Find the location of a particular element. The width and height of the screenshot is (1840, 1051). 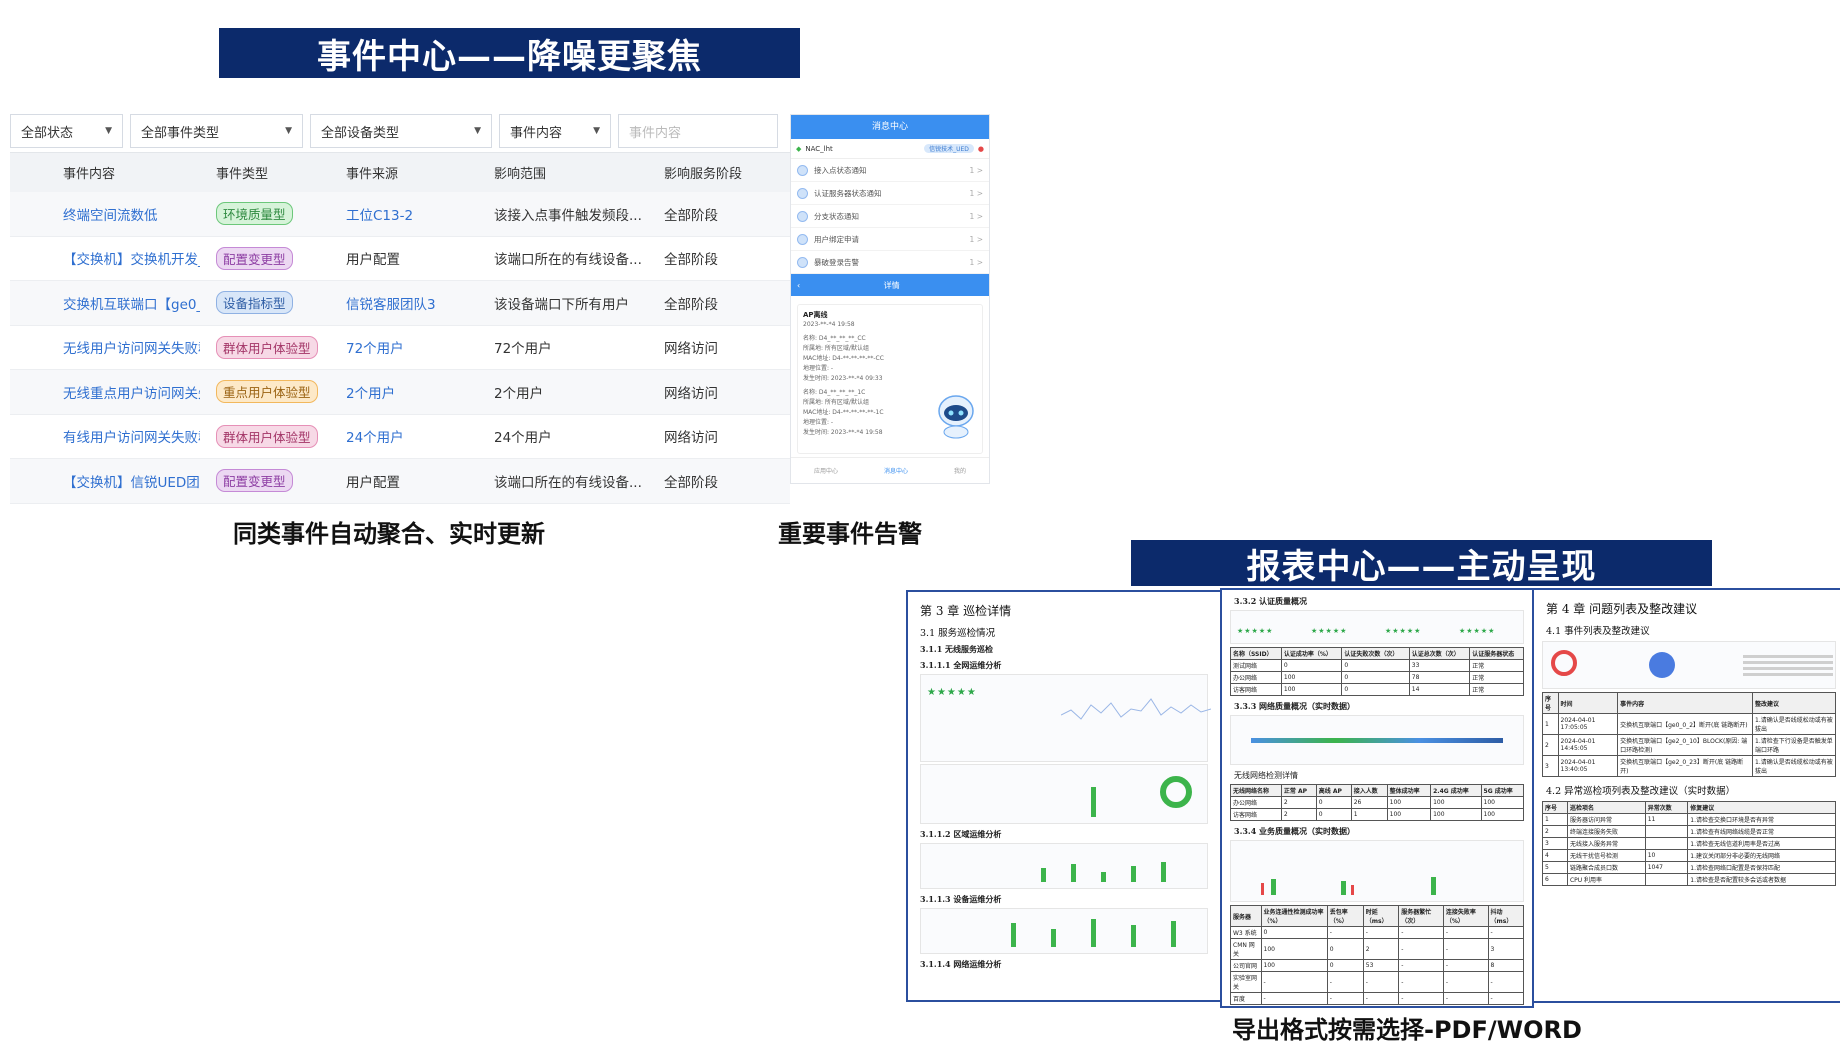

filter-bar: 全部状态 ▼ 全部事件类型 ▼ 全部设备类型 ▼ 事件内容 ▼ 事件内容 is located at coordinates (400, 134).